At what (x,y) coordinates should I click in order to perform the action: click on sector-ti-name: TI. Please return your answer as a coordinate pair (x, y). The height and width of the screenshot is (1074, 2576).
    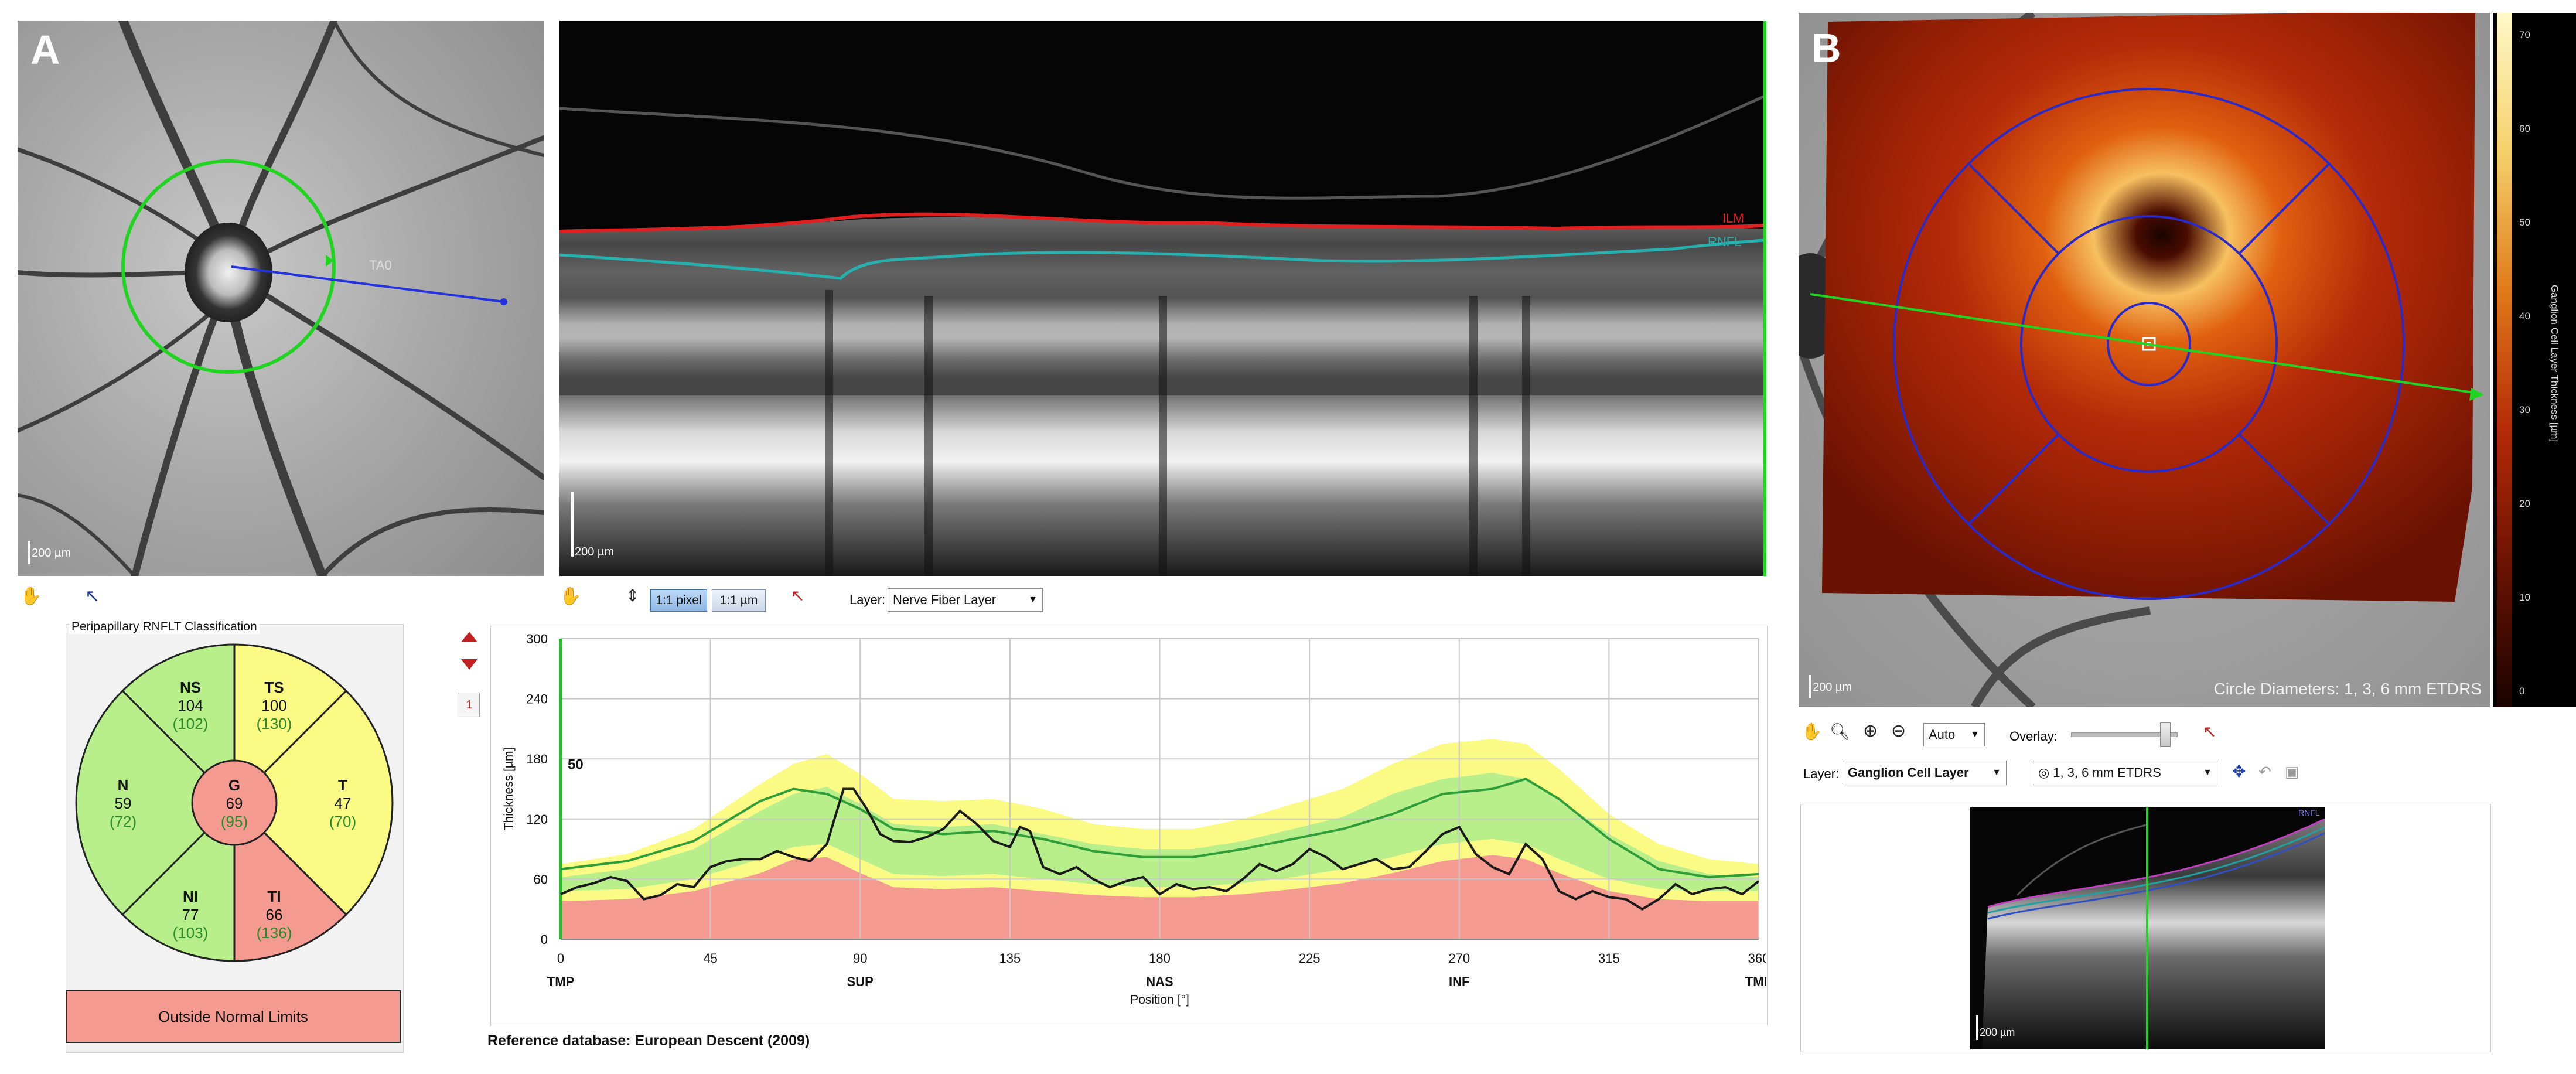
    Looking at the image, I should click on (274, 897).